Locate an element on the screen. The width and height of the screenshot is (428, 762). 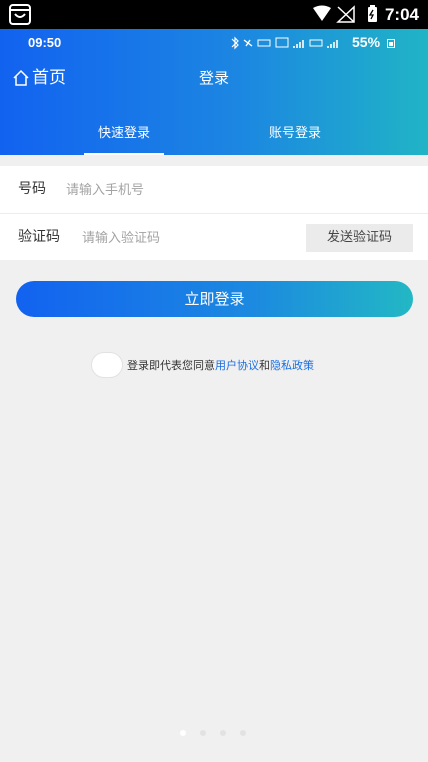
page-indicator is located at coordinates (213, 734).